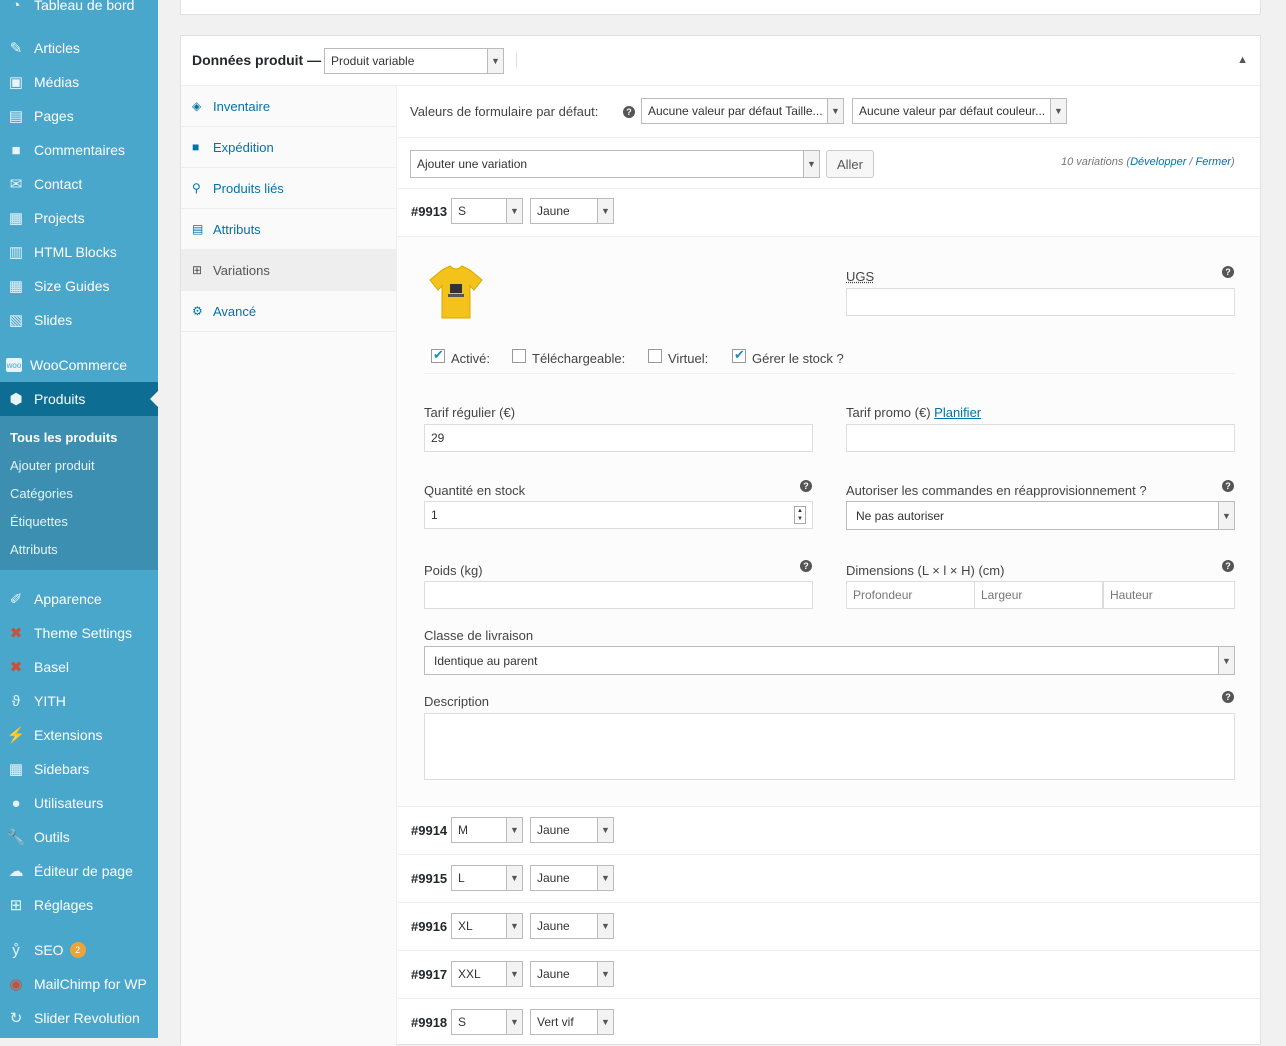 The image size is (1286, 1046). What do you see at coordinates (456, 293) in the screenshot?
I see `variation-image` at bounding box center [456, 293].